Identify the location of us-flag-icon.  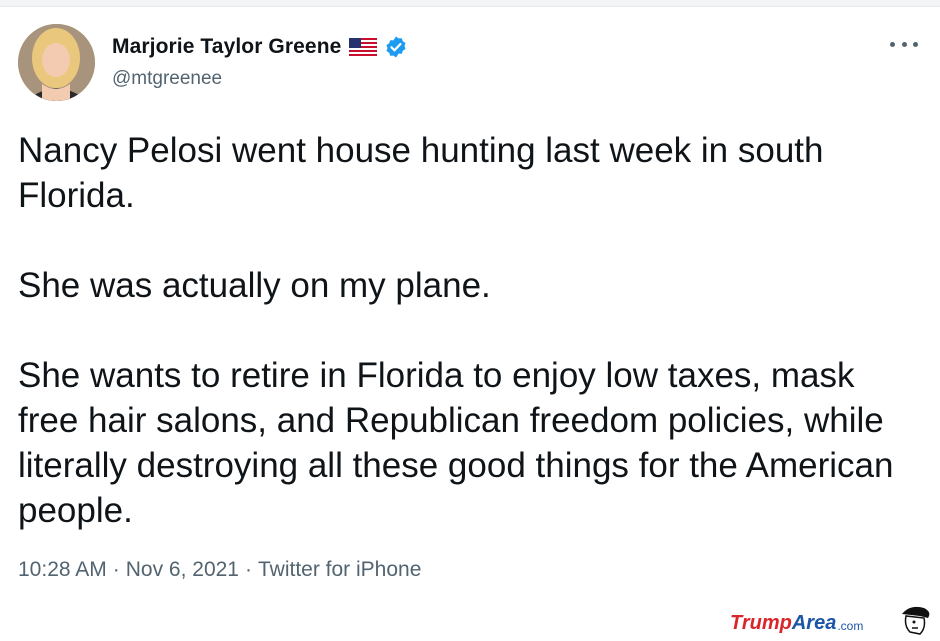
(363, 47).